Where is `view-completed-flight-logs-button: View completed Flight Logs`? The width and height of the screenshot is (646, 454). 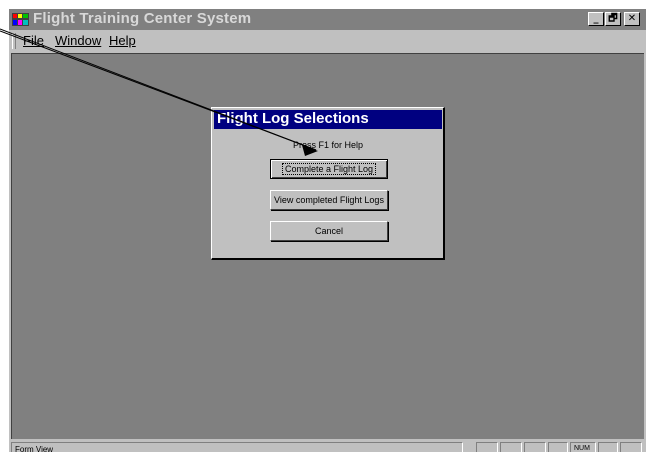 view-completed-flight-logs-button: View completed Flight Logs is located at coordinates (329, 200).